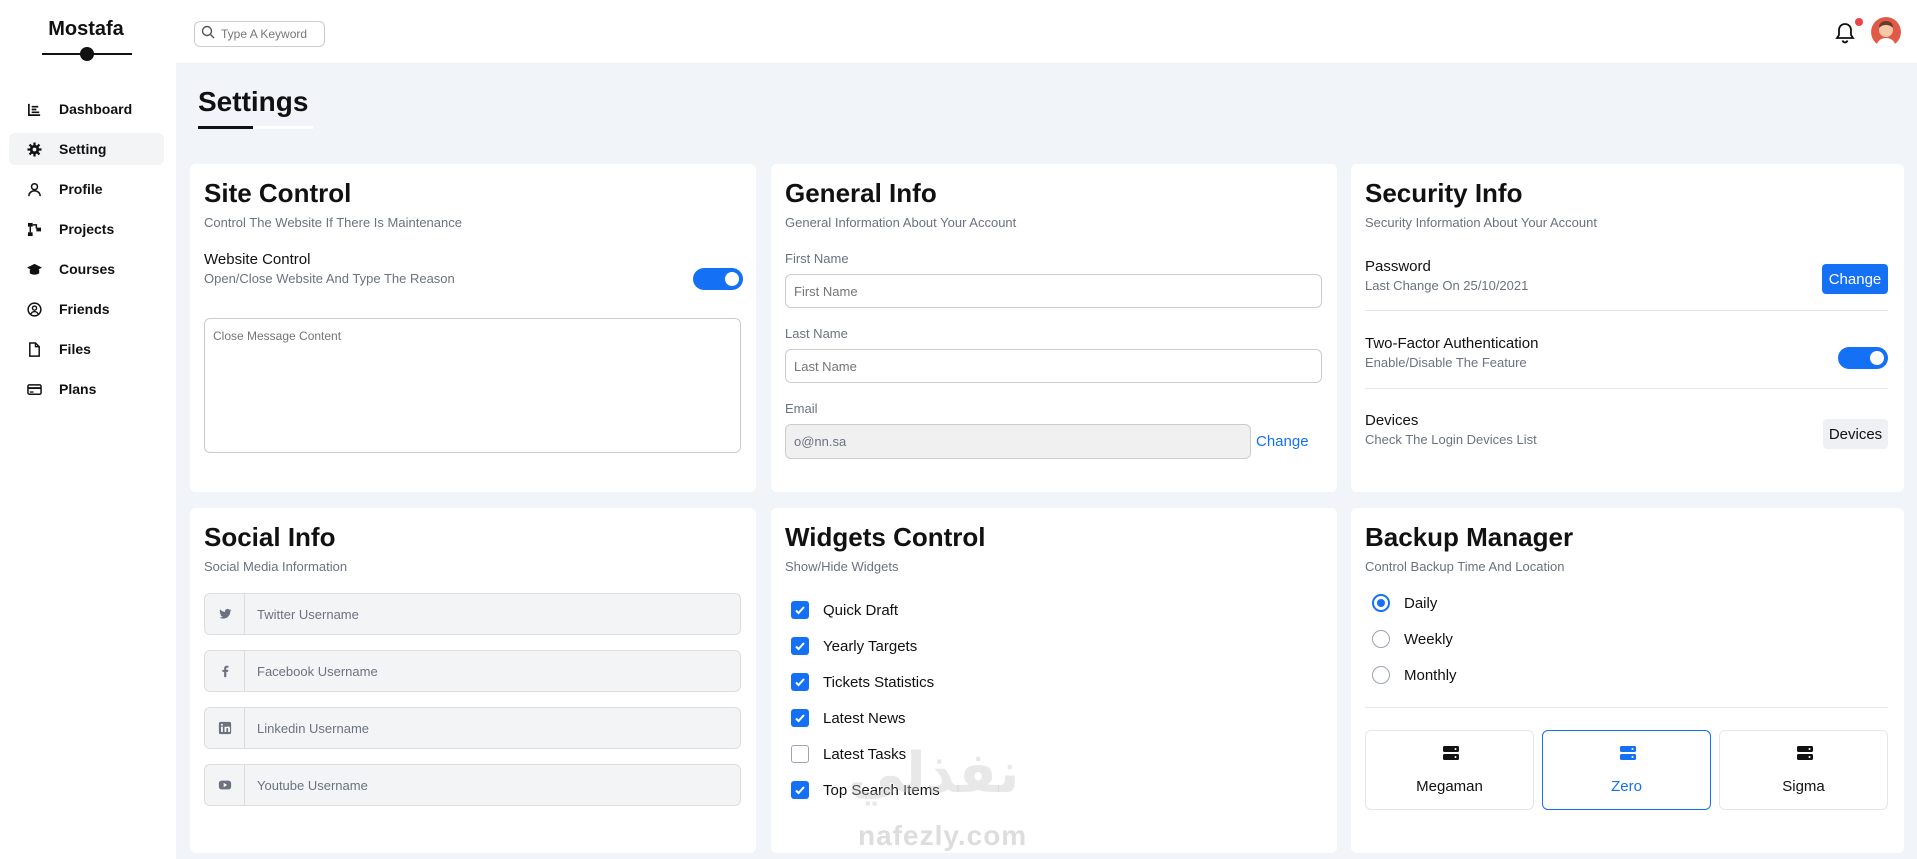 Image resolution: width=1917 pixels, height=859 pixels. Describe the element at coordinates (1430, 675) in the screenshot. I see `backup-option-label: Monthly` at that location.